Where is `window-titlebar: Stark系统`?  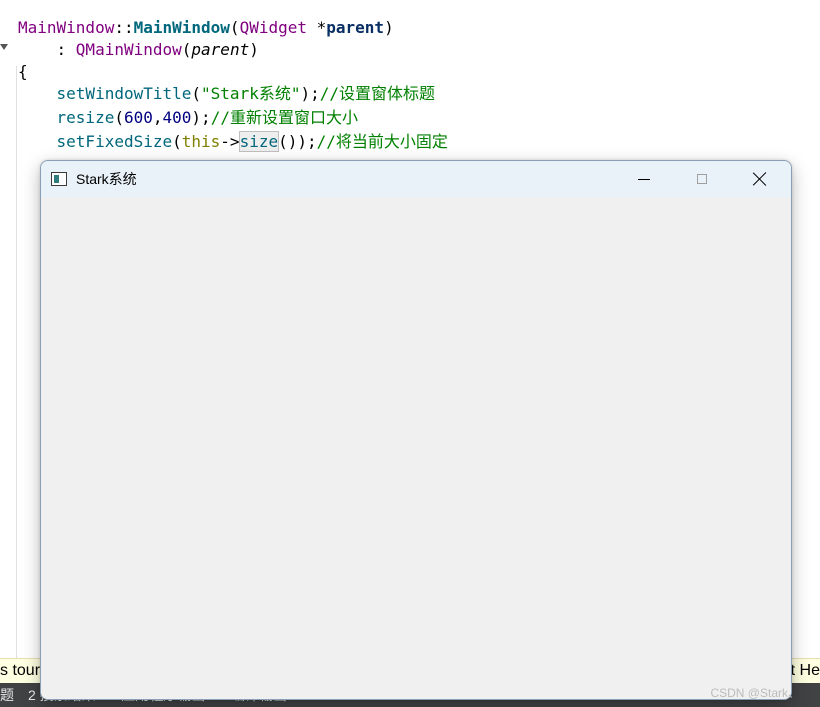
window-titlebar: Stark系统 is located at coordinates (416, 179).